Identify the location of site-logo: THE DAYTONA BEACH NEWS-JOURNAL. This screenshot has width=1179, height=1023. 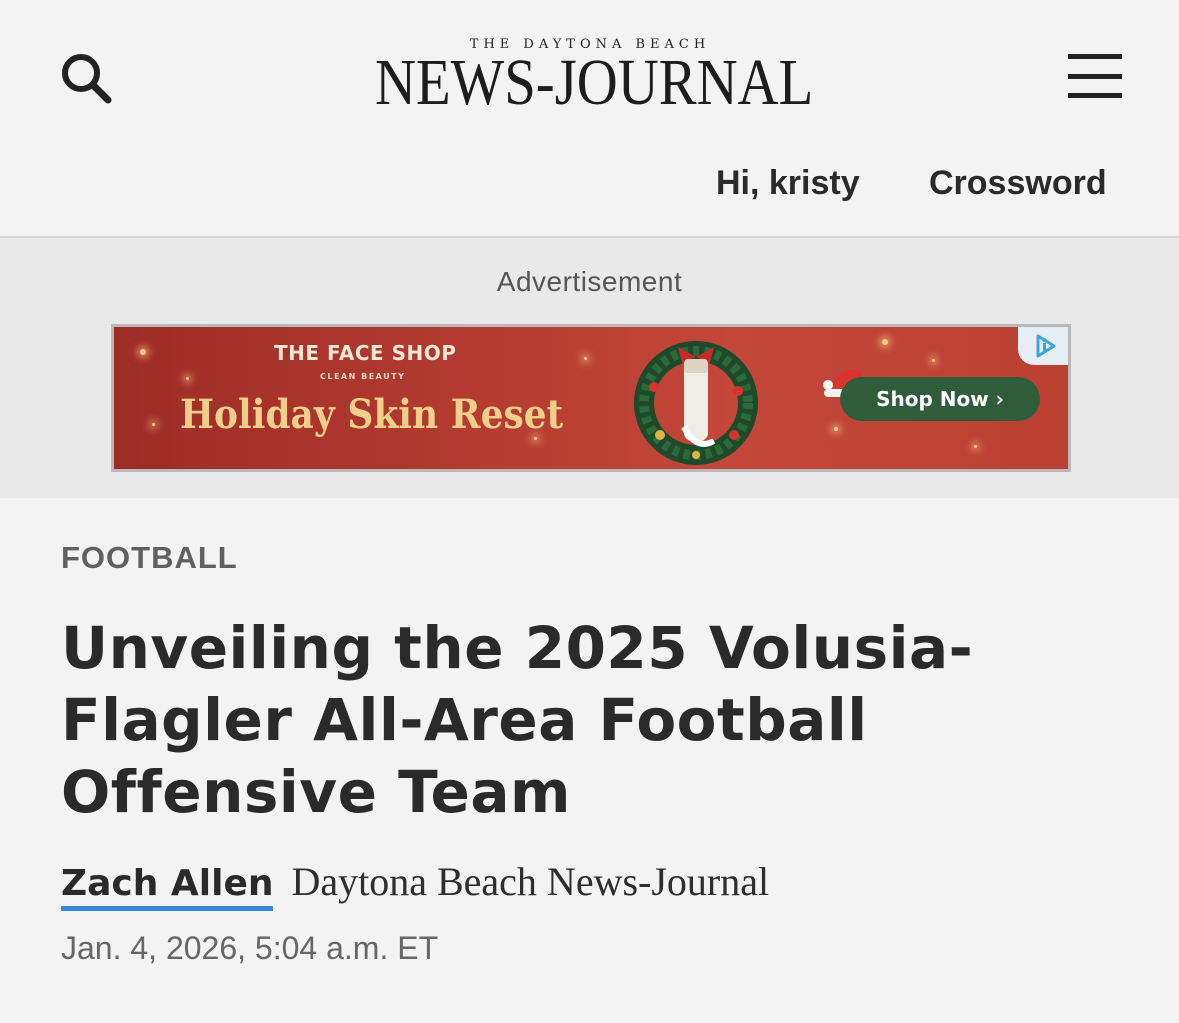
(590, 81).